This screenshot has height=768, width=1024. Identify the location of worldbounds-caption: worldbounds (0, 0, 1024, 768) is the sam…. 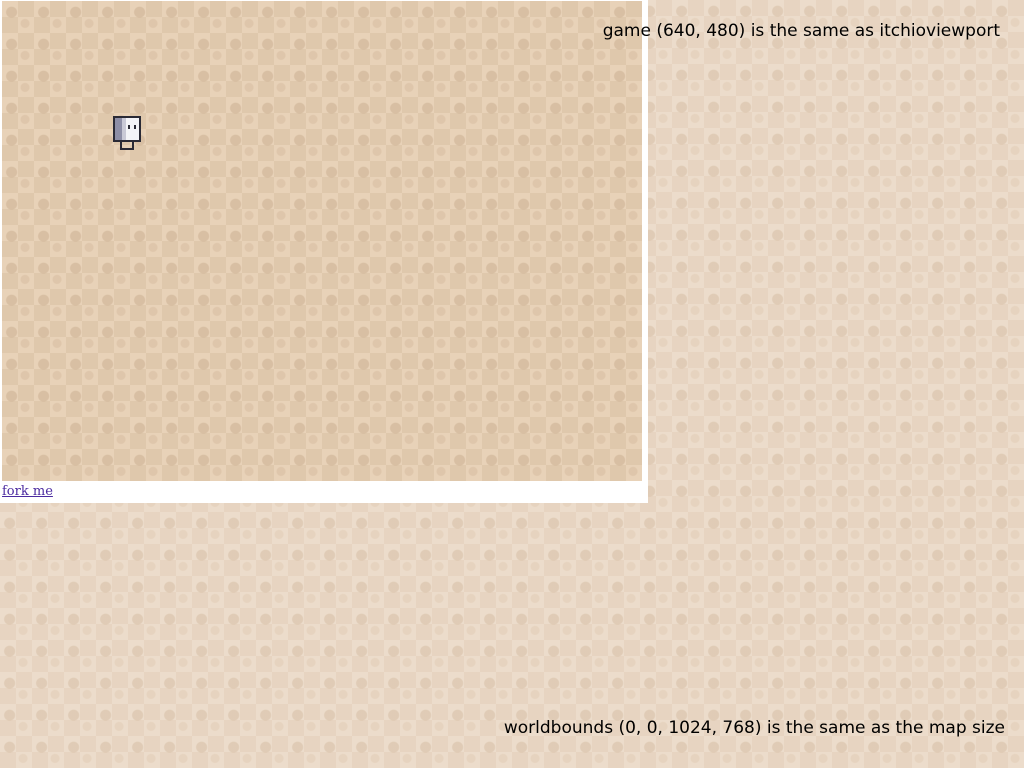
(754, 728).